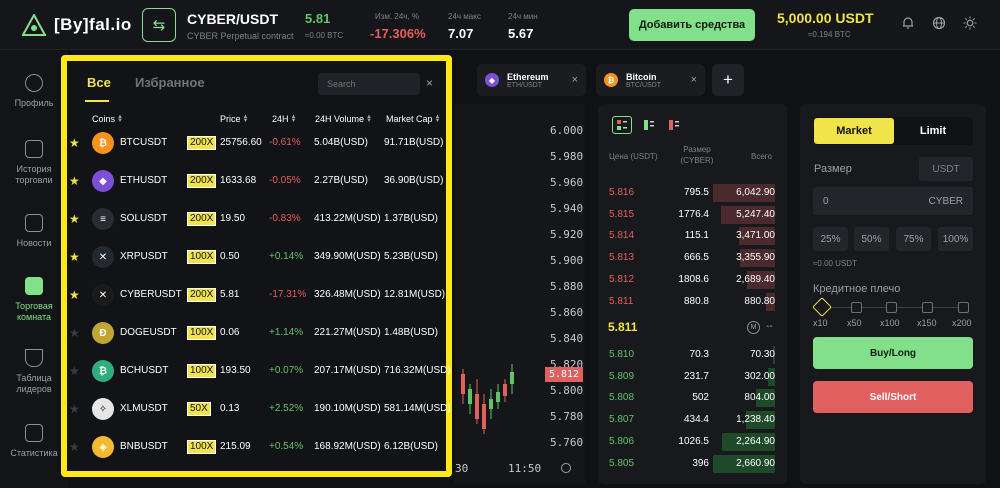 The width and height of the screenshot is (1000, 488). I want to click on unit-usdt-button: USDT, so click(946, 169).